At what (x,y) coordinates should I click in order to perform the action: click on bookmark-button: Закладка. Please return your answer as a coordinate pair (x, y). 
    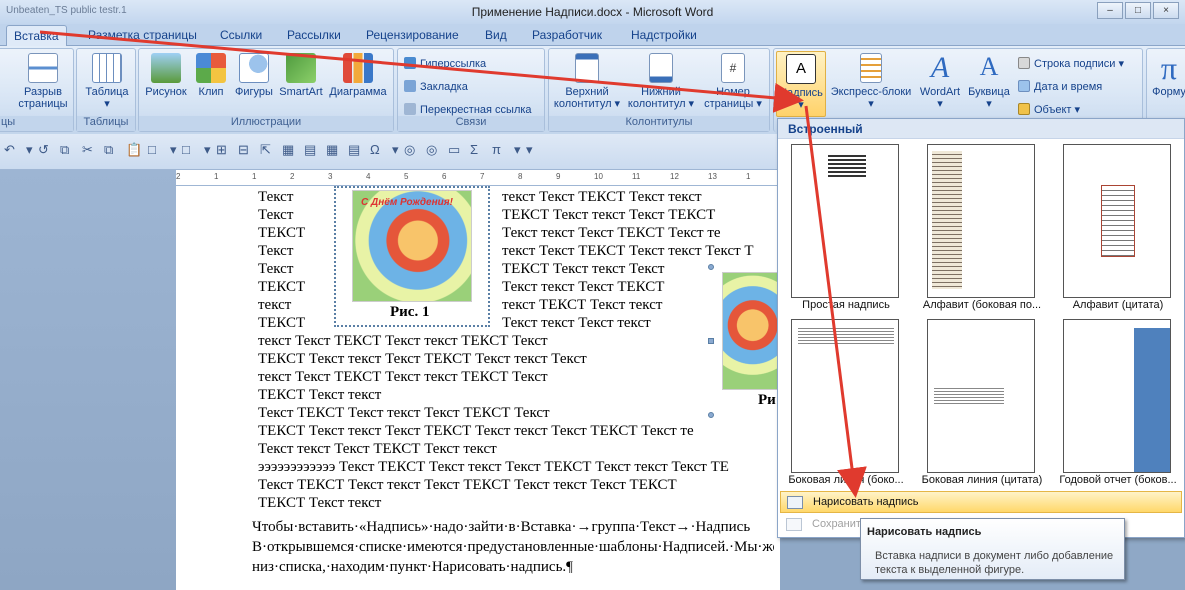
    Looking at the image, I should click on (436, 86).